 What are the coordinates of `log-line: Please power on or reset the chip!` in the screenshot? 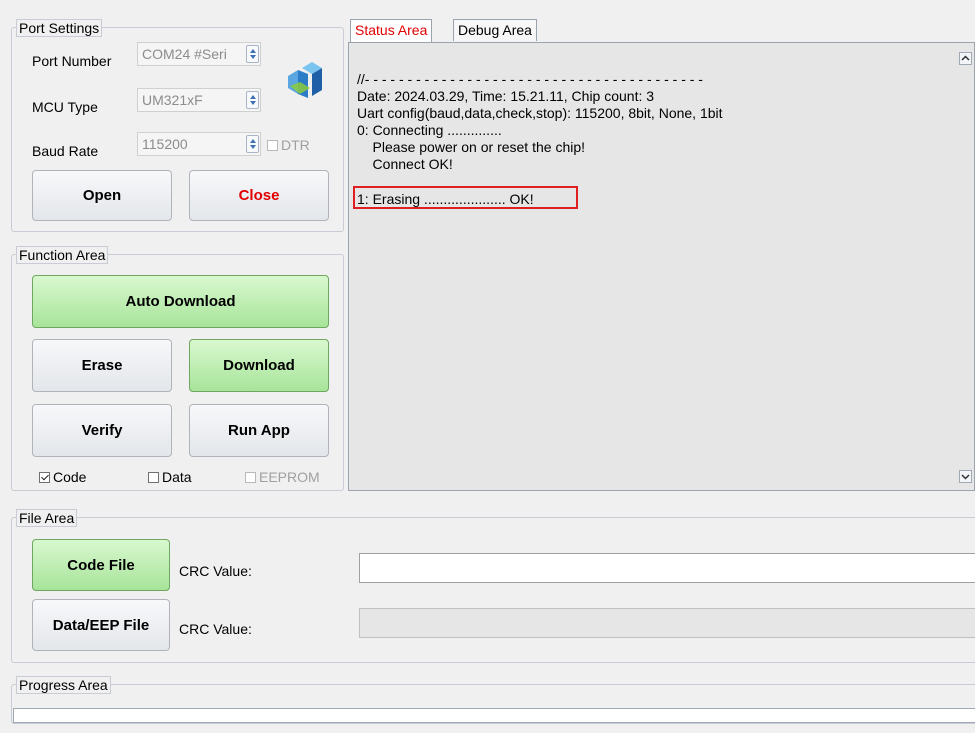 It's located at (471, 147).